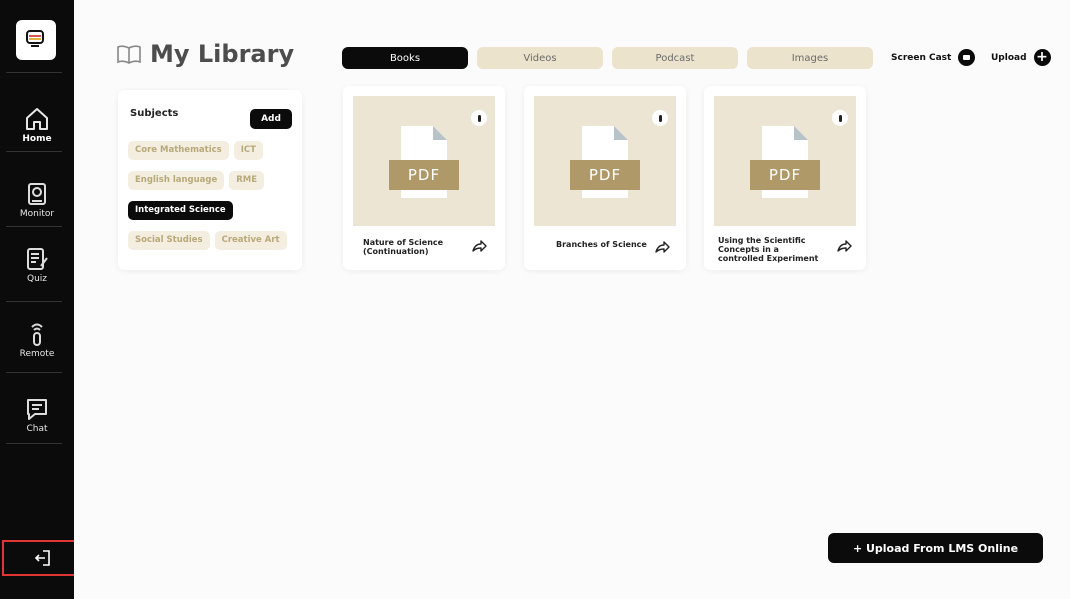 Image resolution: width=1070 pixels, height=599 pixels. Describe the element at coordinates (935, 548) in the screenshot. I see `upload-from-lms-button: + Upload From LMS Online` at that location.